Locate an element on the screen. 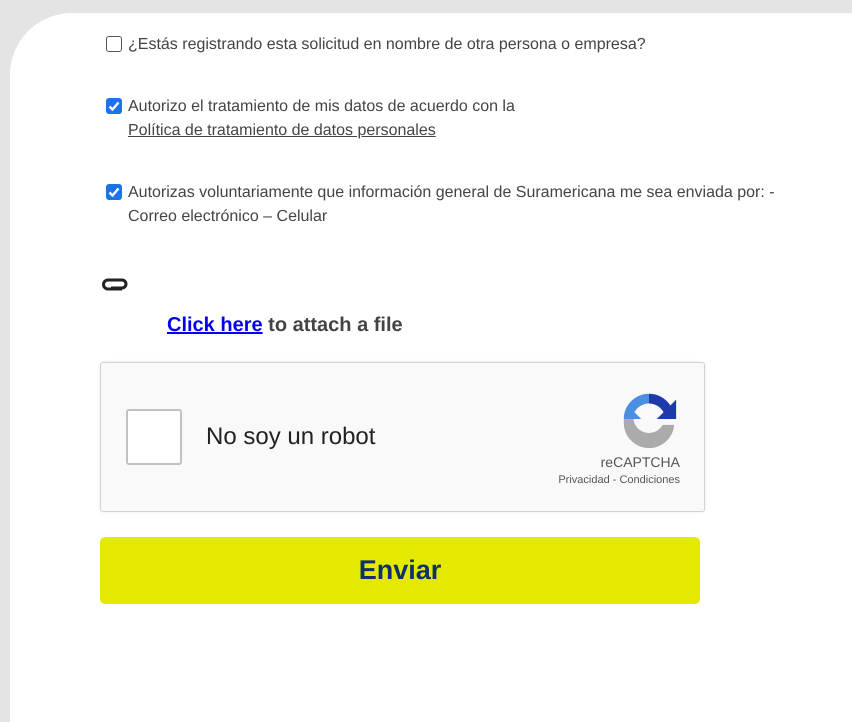 This screenshot has width=852, height=722. attach-text: Click here to attach a file is located at coordinates (285, 325).